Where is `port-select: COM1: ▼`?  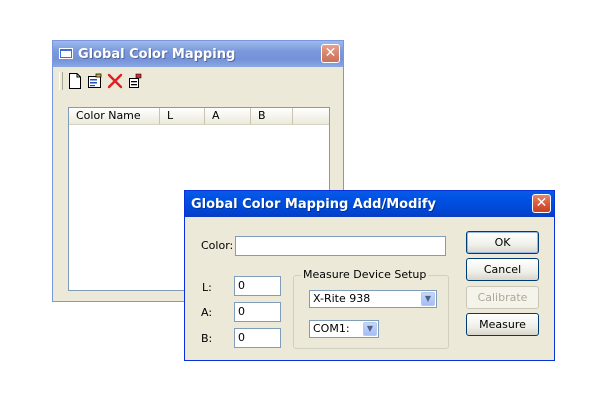 port-select: COM1: ▼ is located at coordinates (344, 329).